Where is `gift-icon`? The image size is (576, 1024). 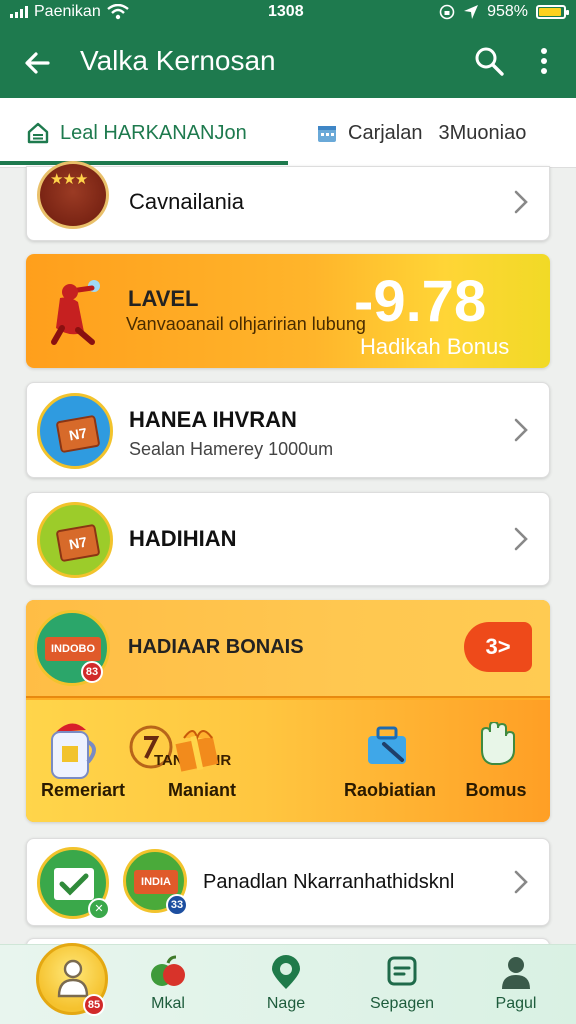 gift-icon is located at coordinates (197, 751).